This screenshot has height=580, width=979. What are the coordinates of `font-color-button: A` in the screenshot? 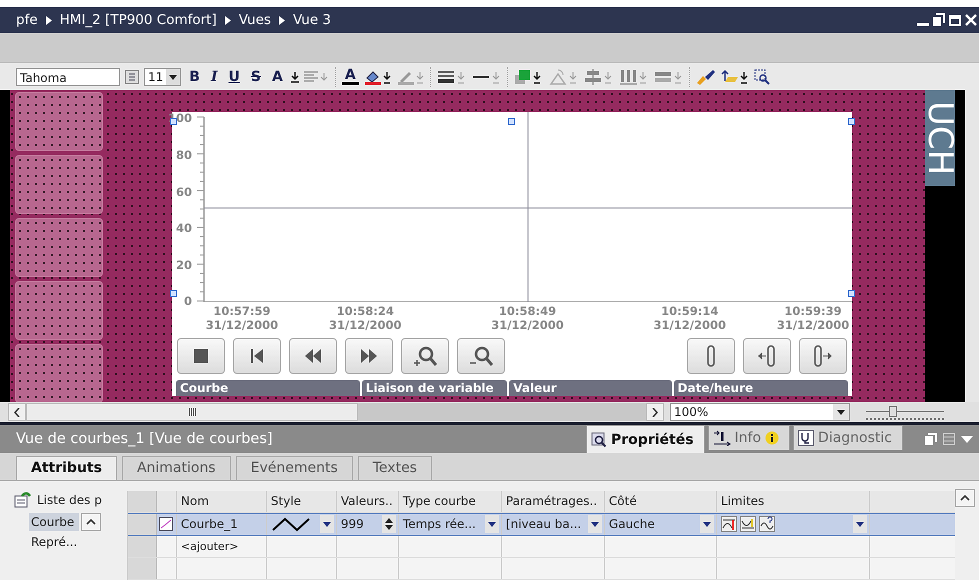 It's located at (350, 77).